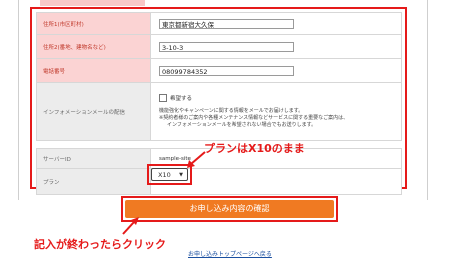 This screenshot has height=265, width=450. I want to click on page-border-left, so click(18, 100).